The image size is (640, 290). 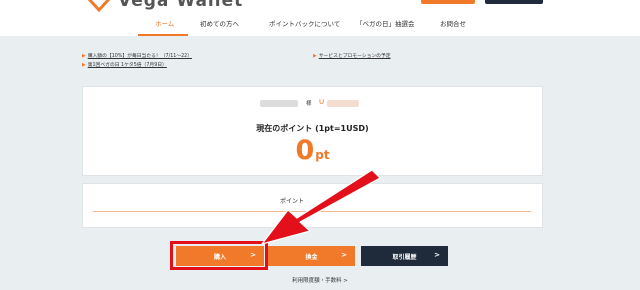 I want to click on honorific-label: 様, so click(x=309, y=104).